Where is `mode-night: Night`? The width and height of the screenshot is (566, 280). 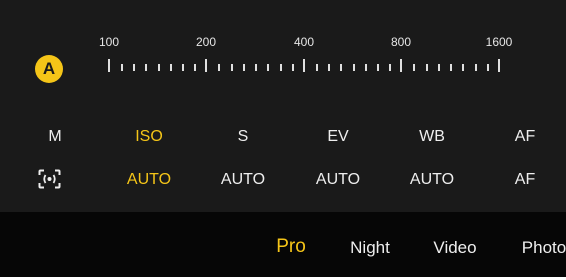 mode-night: Night is located at coordinates (370, 248).